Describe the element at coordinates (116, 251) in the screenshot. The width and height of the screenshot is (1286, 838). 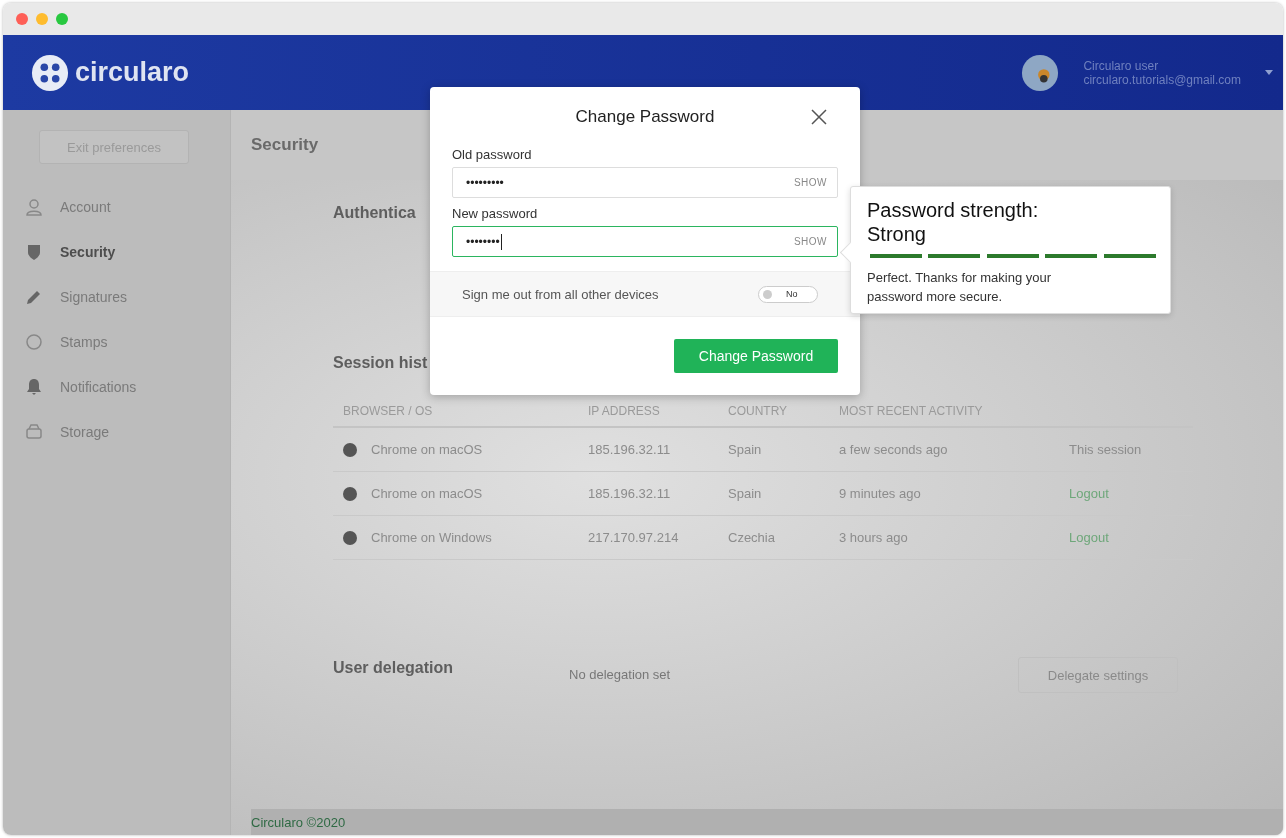
I see `sidebar-item: Security` at that location.